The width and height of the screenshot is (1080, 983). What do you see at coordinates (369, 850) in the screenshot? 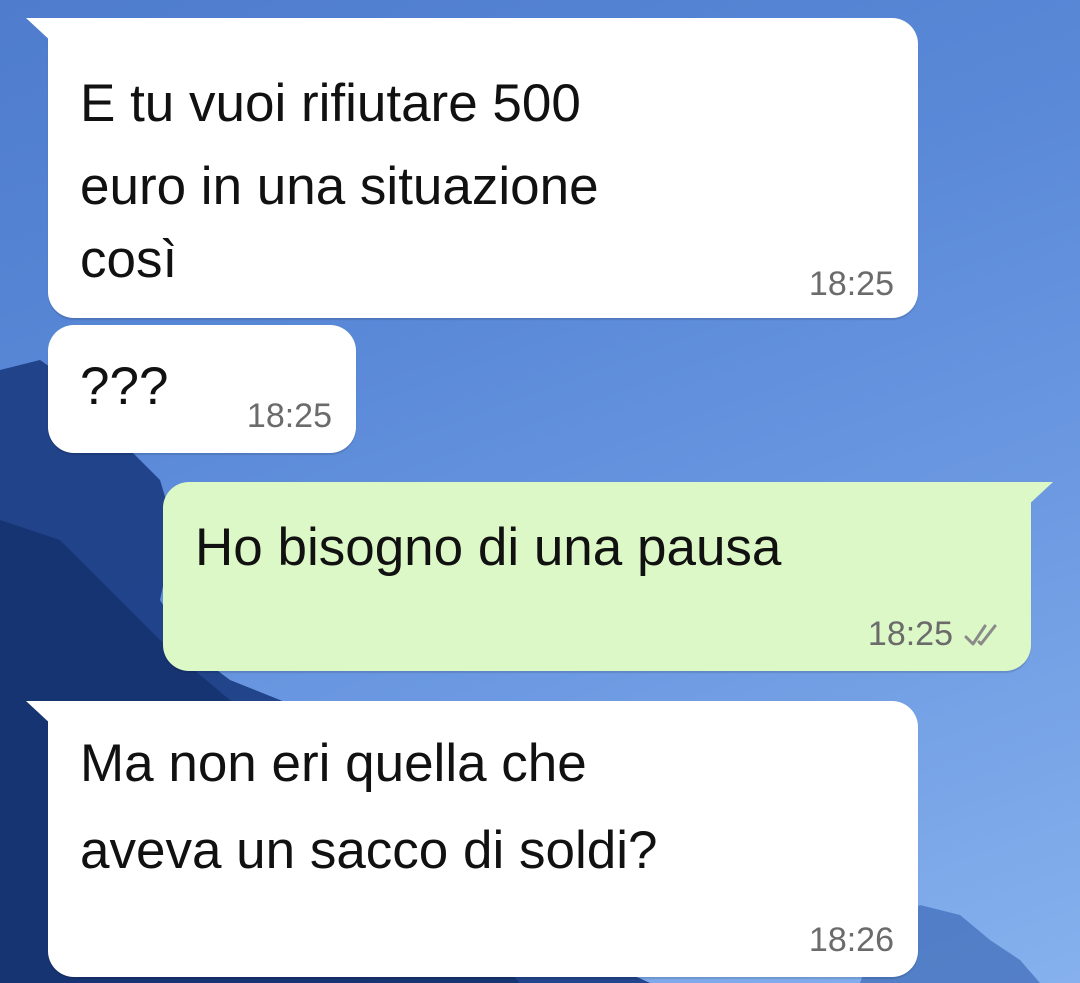
I see `message-text-line: aveva un sacco di soldi?` at bounding box center [369, 850].